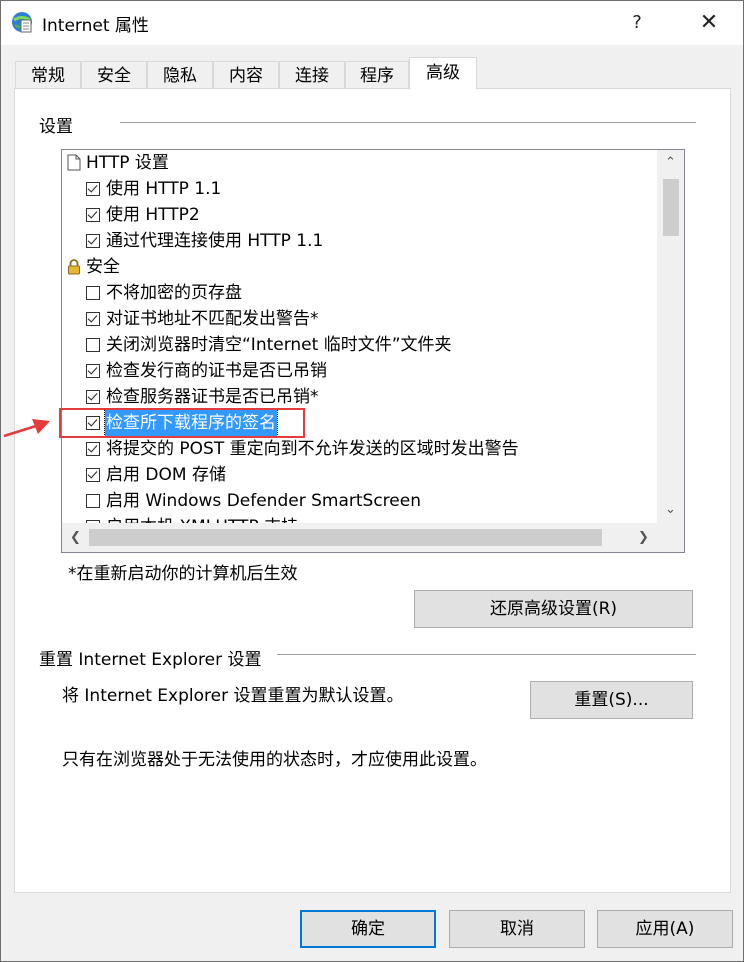 This screenshot has width=744, height=962. I want to click on list-item-label: 将提交的 POST 重定向到不允许发送的区域时发出警告, so click(312, 449).